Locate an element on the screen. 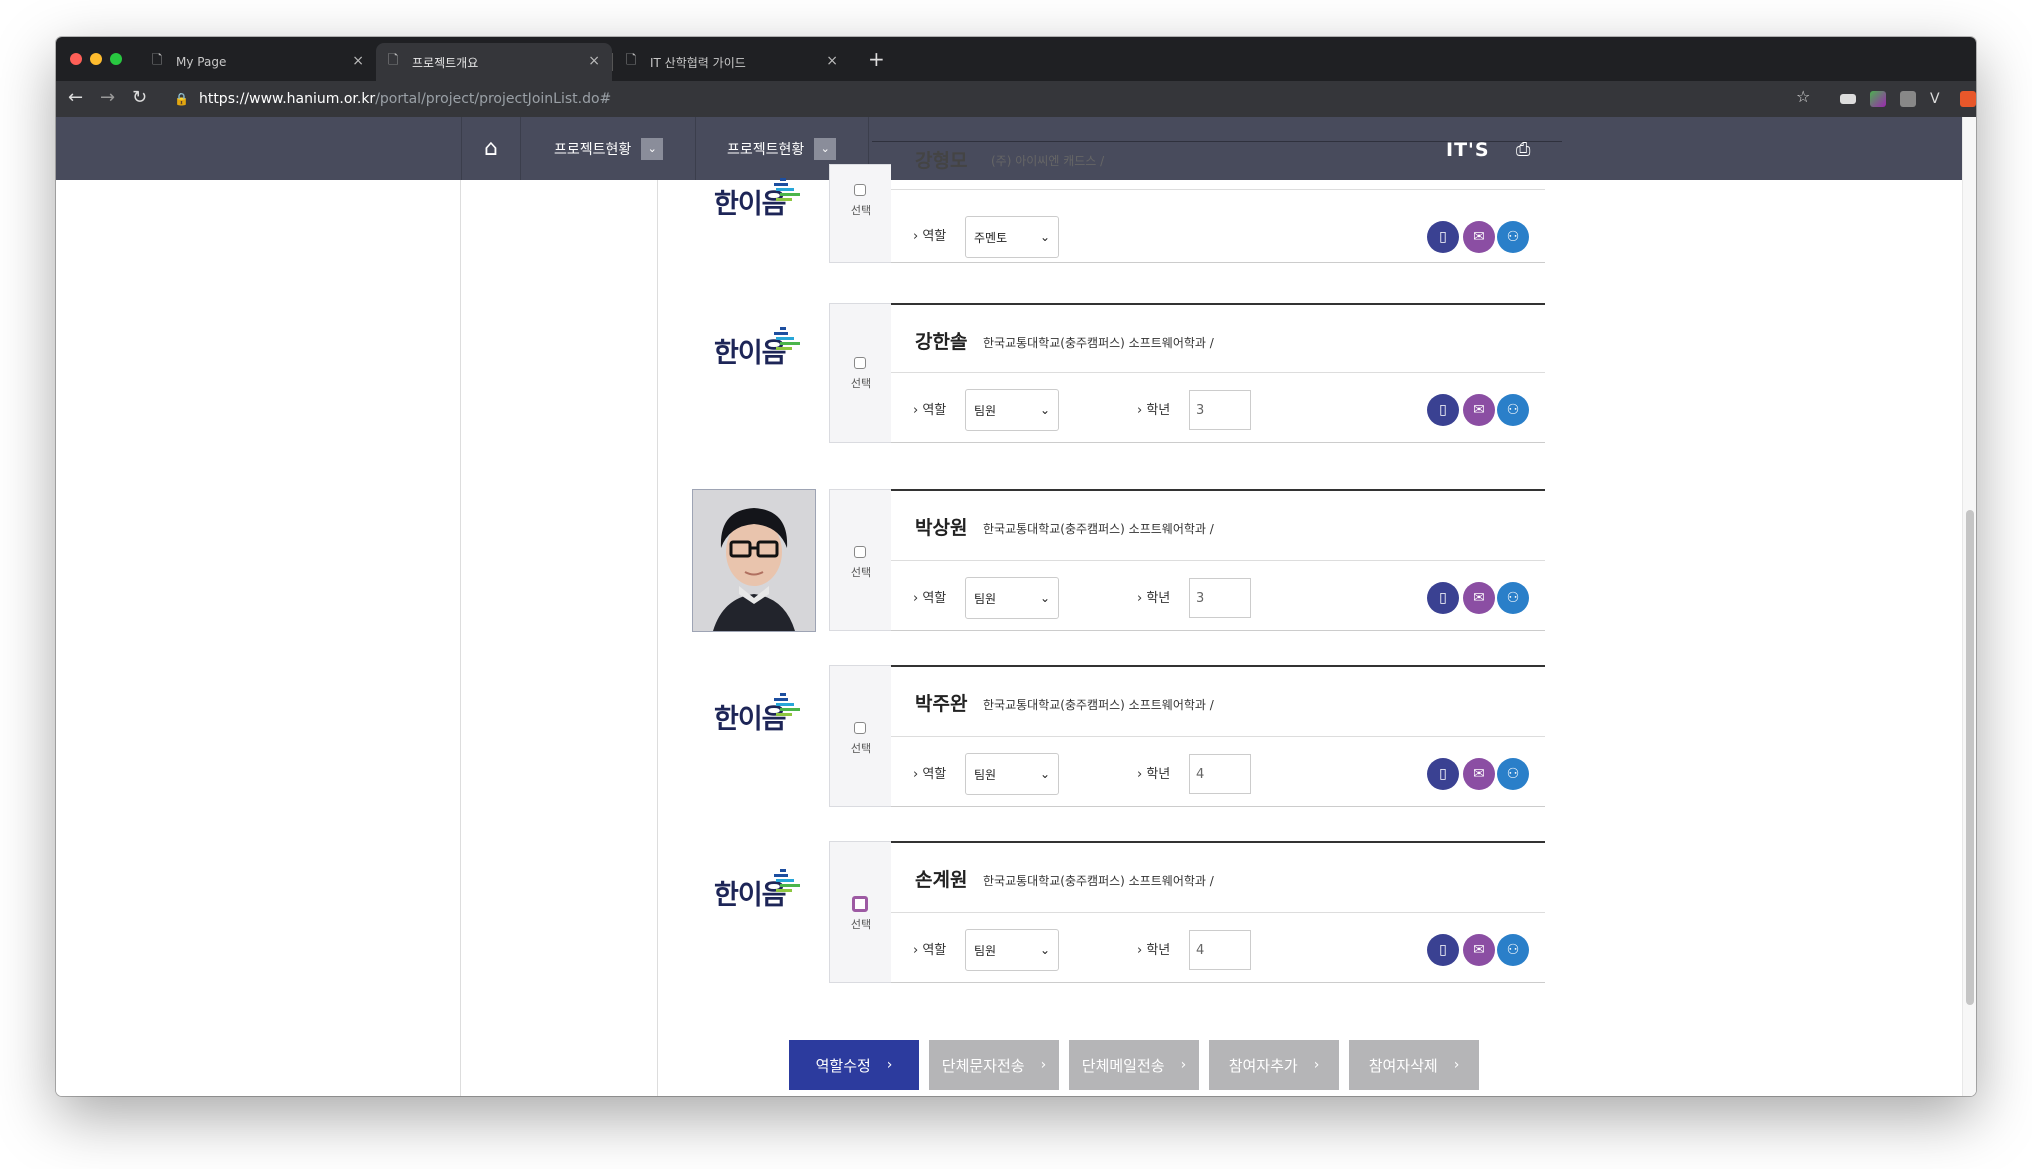 This screenshot has height=1169, width=2032. tab-project-overview: 🗋 프로젝트개요 × is located at coordinates (494, 62).